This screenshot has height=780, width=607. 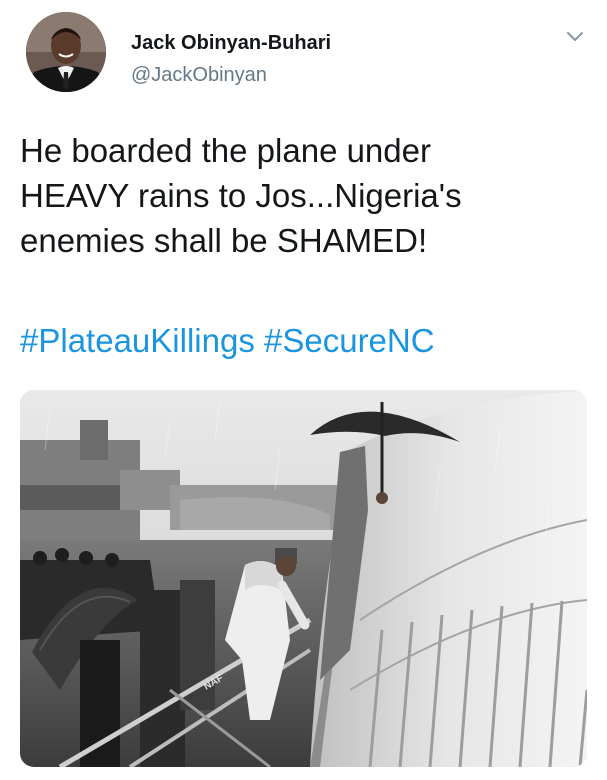 What do you see at coordinates (231, 43) in the screenshot?
I see `author-display-name: Jack Obinyan-Buhari` at bounding box center [231, 43].